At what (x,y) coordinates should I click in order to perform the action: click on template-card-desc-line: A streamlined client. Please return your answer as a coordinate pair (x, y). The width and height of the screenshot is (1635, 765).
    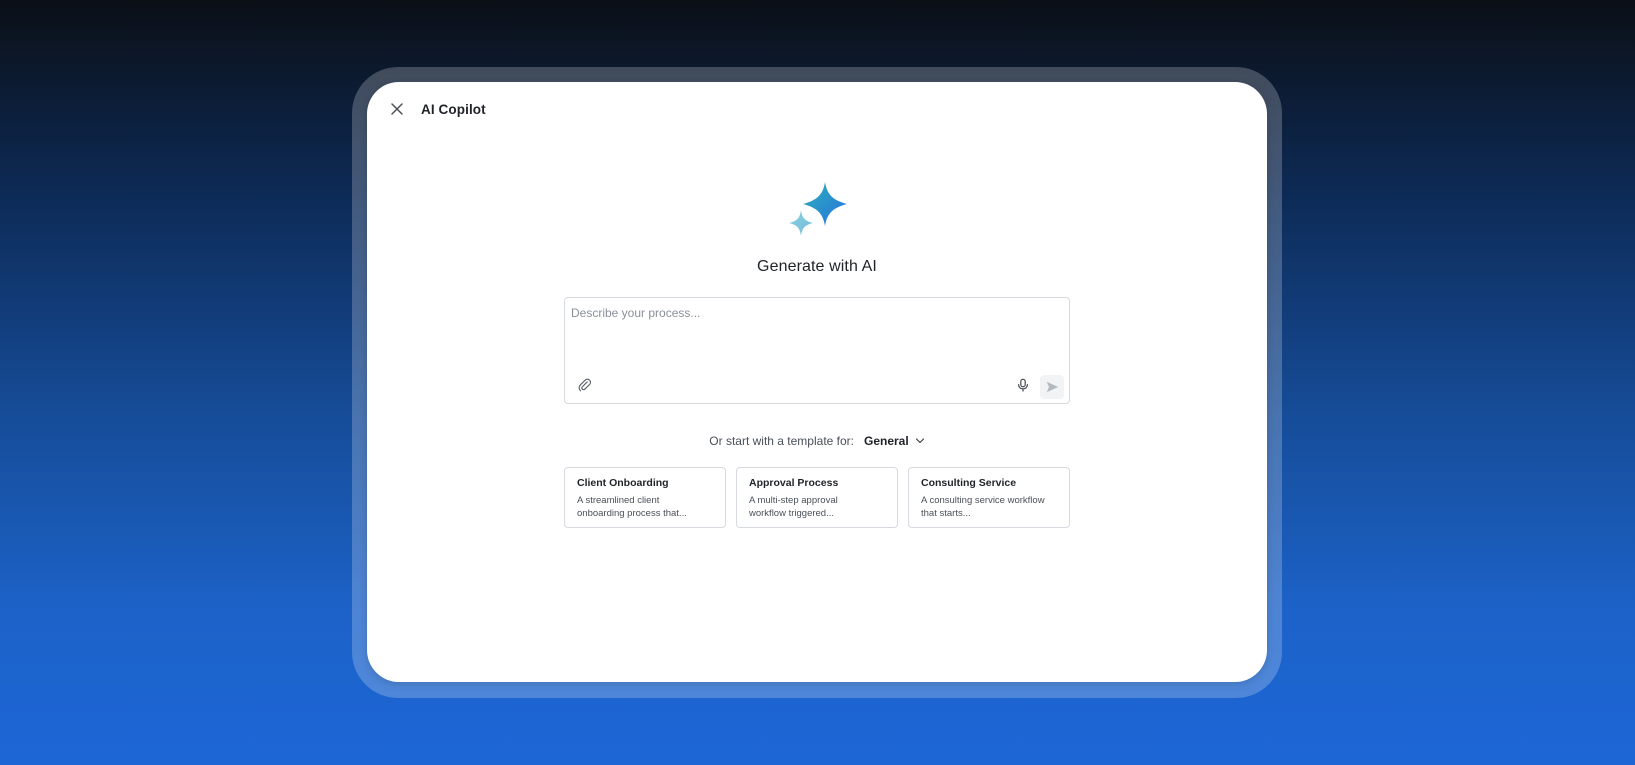
    Looking at the image, I should click on (618, 500).